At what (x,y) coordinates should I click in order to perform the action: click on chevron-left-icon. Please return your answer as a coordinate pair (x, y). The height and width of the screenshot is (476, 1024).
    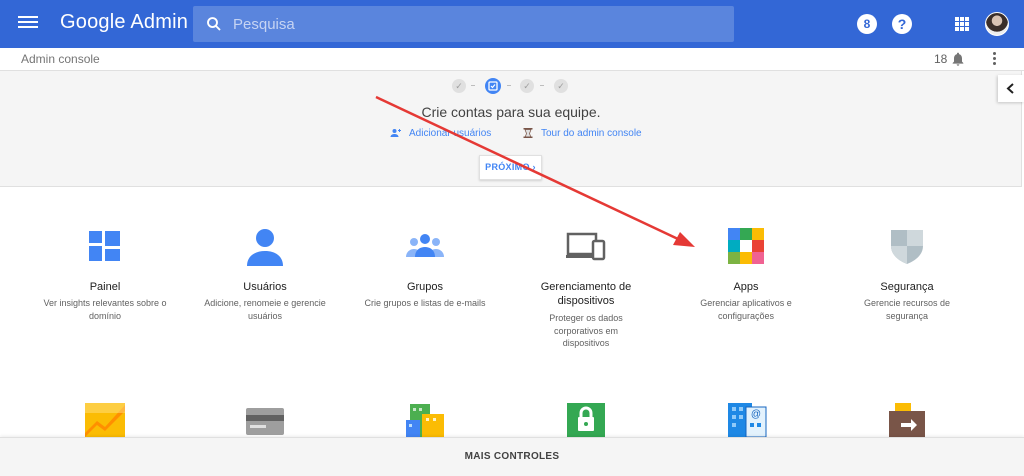
    Looking at the image, I should click on (1010, 88).